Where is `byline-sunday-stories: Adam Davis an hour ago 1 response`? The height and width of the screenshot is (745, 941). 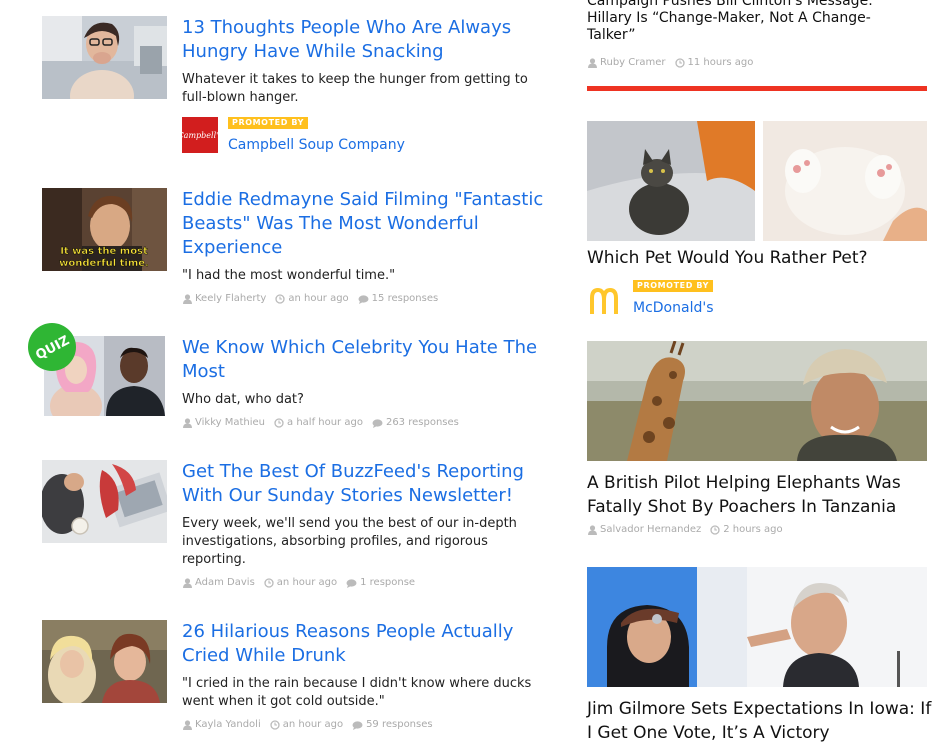 byline-sunday-stories: Adam Davis an hour ago 1 response is located at coordinates (299, 583).